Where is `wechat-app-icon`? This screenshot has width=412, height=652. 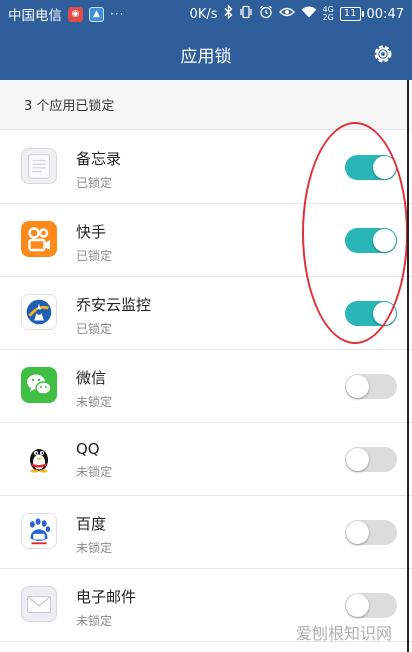
wechat-app-icon is located at coordinates (39, 385).